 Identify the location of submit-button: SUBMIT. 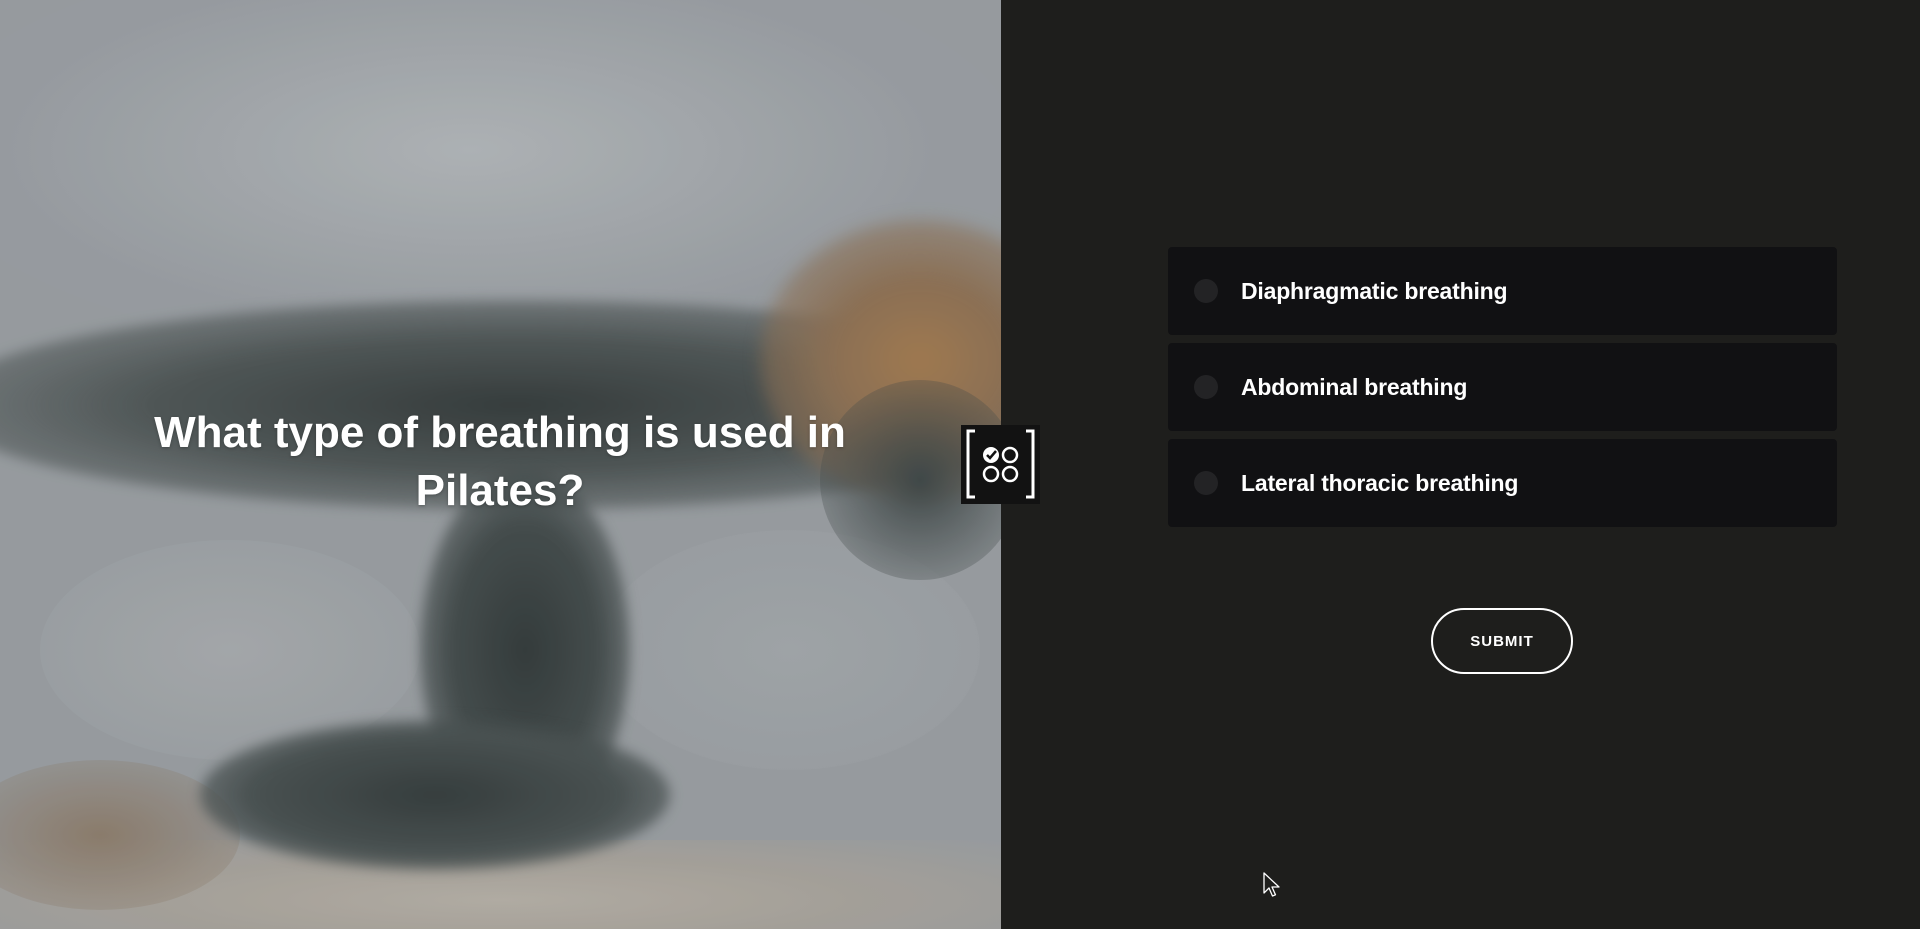
(1502, 641).